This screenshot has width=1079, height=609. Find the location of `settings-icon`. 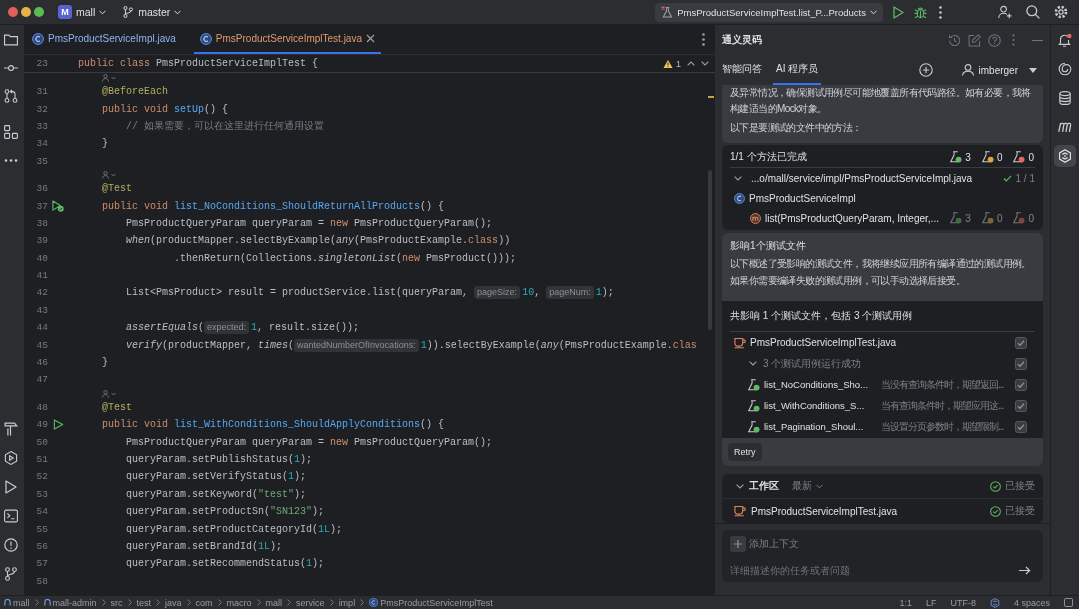

settings-icon is located at coordinates (1061, 12).